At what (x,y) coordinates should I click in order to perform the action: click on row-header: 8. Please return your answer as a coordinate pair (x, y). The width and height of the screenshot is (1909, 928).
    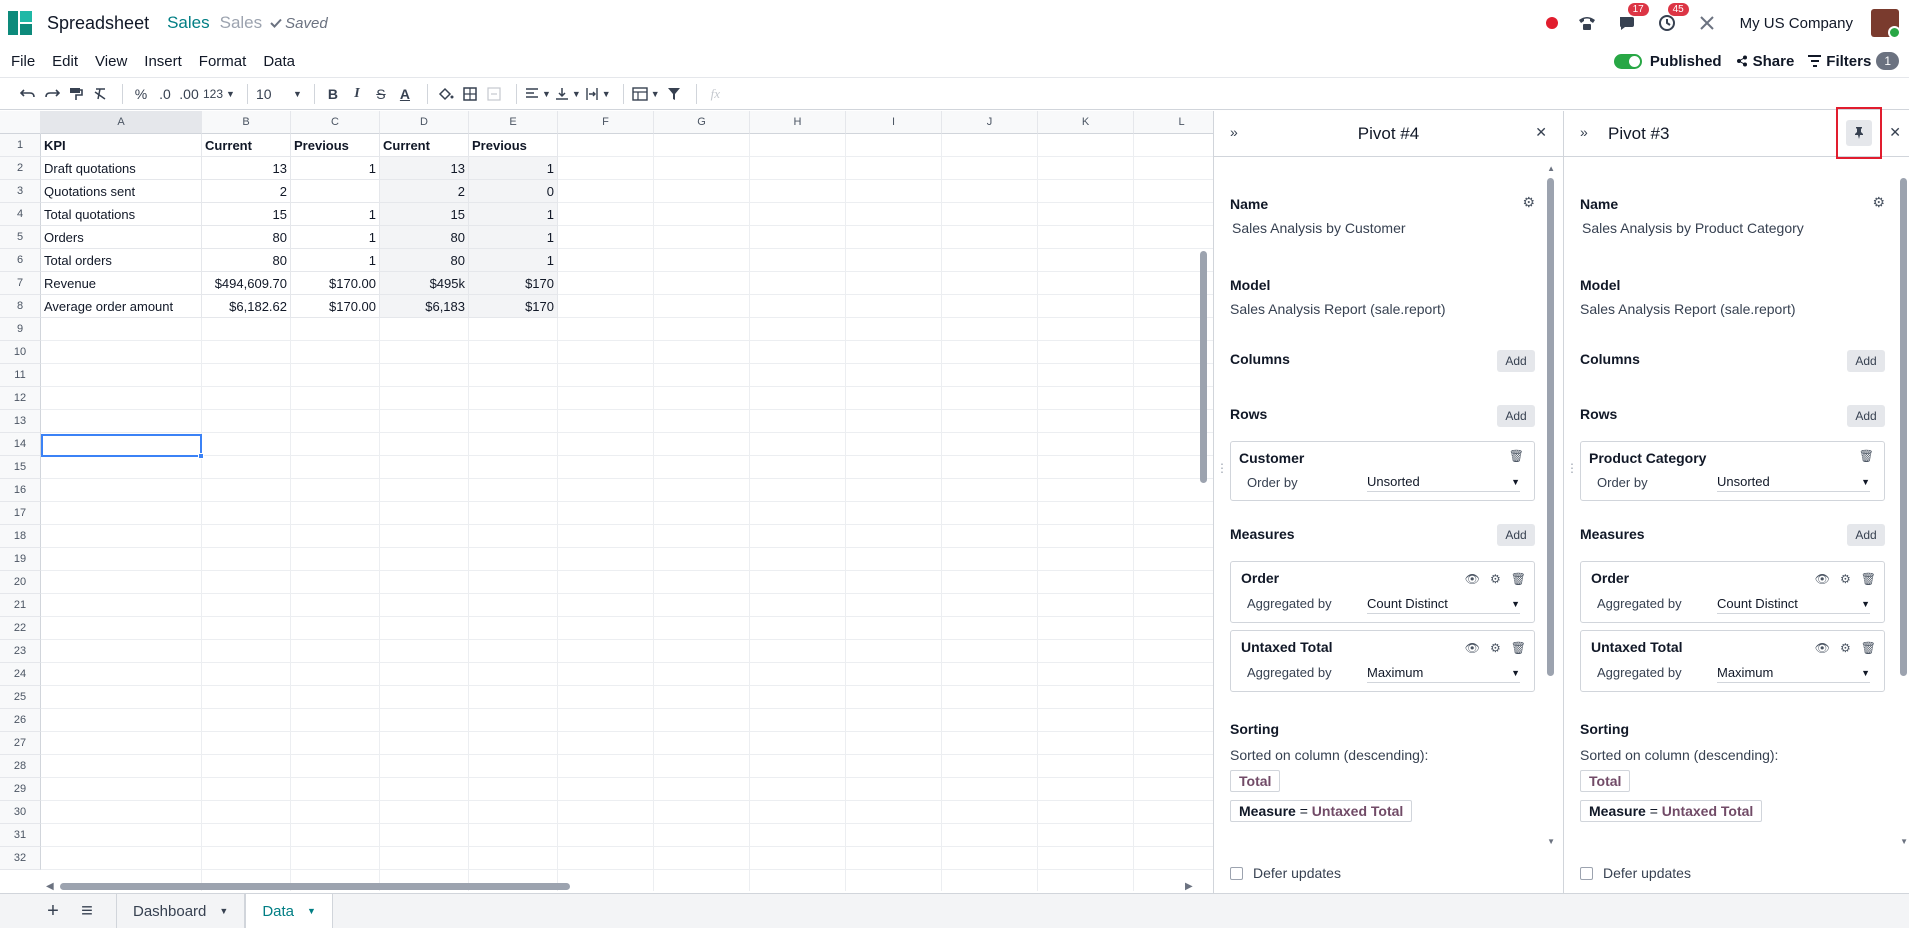
    Looking at the image, I should click on (20, 306).